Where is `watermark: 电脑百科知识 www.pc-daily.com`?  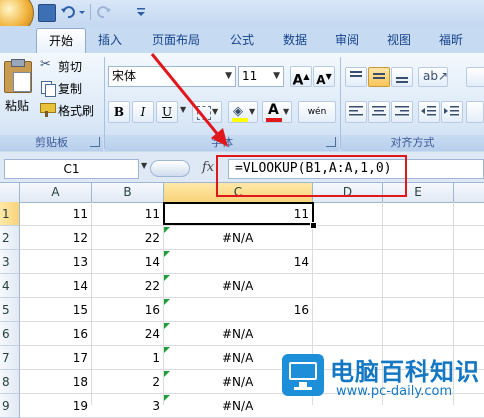 watermark: 电脑百科知识 www.pc-daily.com is located at coordinates (381, 377).